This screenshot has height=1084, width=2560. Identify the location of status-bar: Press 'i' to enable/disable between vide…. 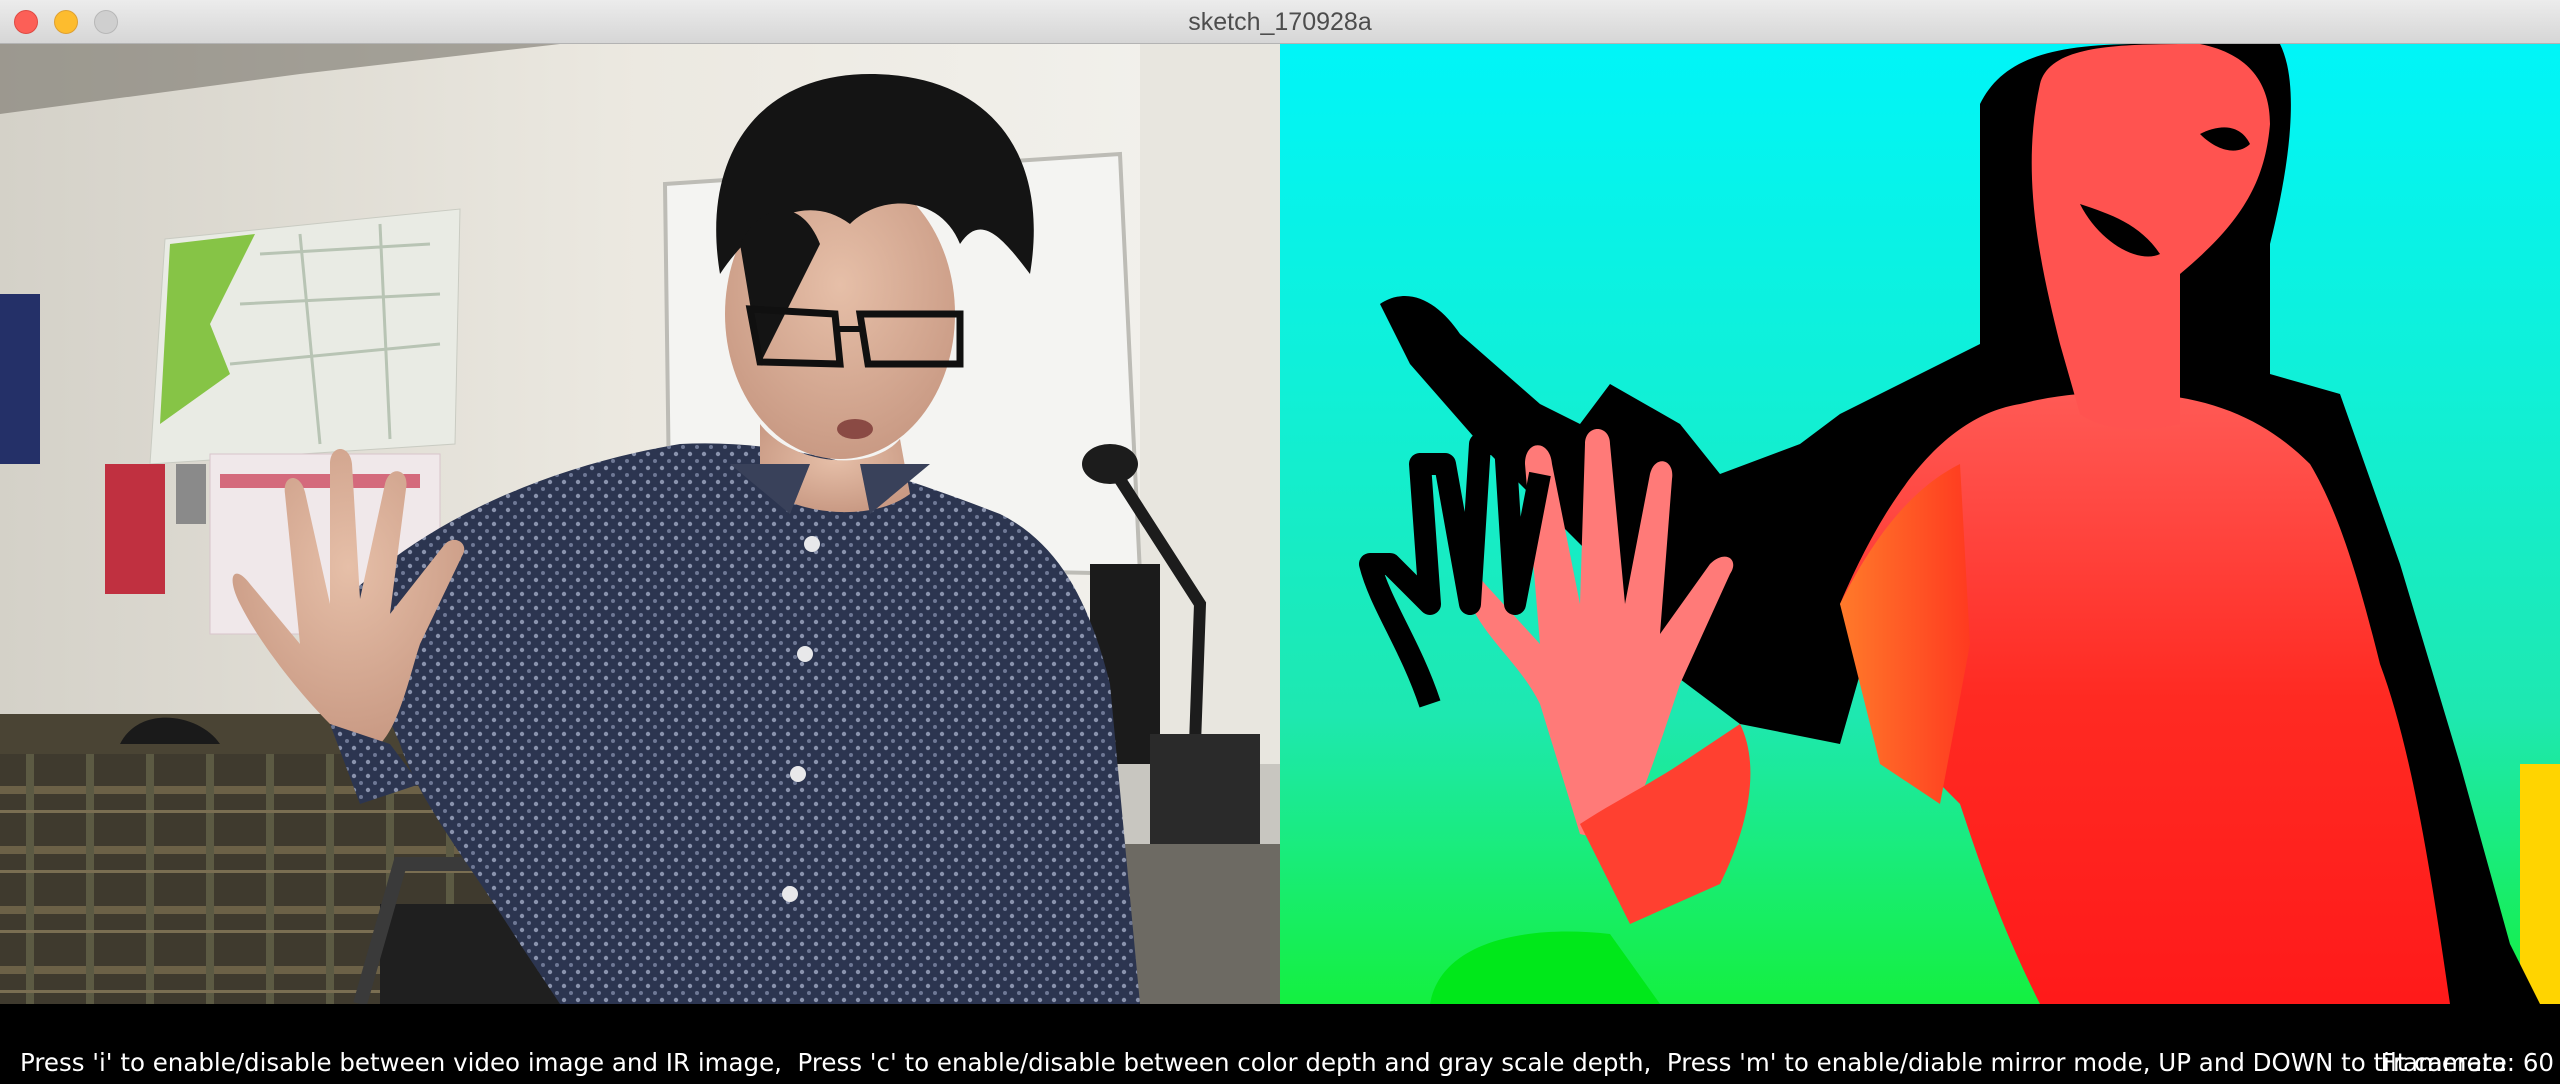
(1280, 1044).